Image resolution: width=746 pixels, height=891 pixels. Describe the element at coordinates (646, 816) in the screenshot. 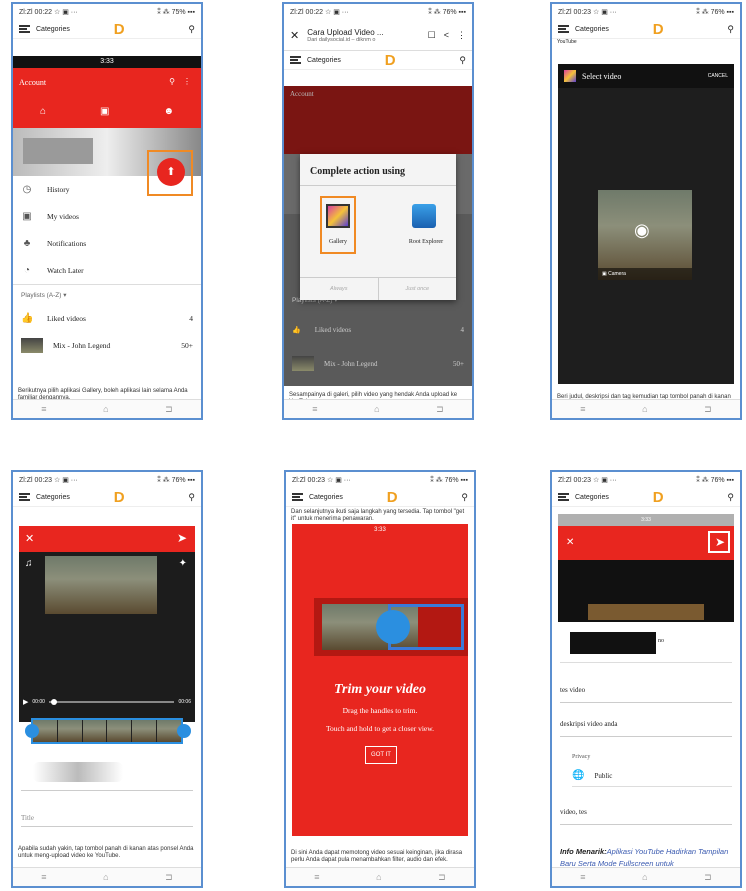

I see `tags-field: video, tes` at that location.